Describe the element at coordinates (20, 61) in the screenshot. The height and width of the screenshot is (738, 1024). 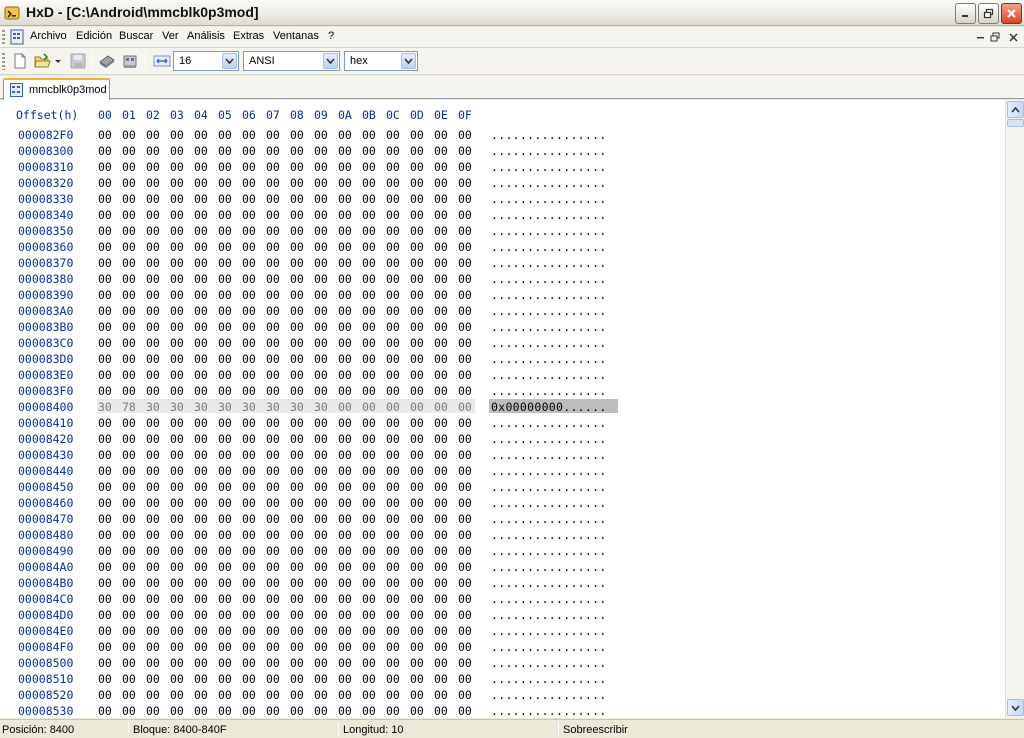
I see `new-file-icon` at that location.